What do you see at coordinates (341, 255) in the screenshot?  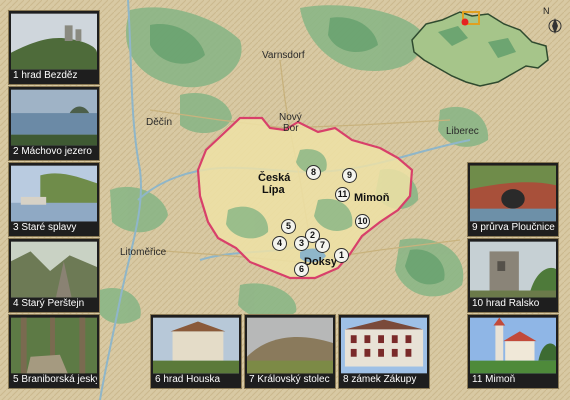 I see `marker-1: 1` at bounding box center [341, 255].